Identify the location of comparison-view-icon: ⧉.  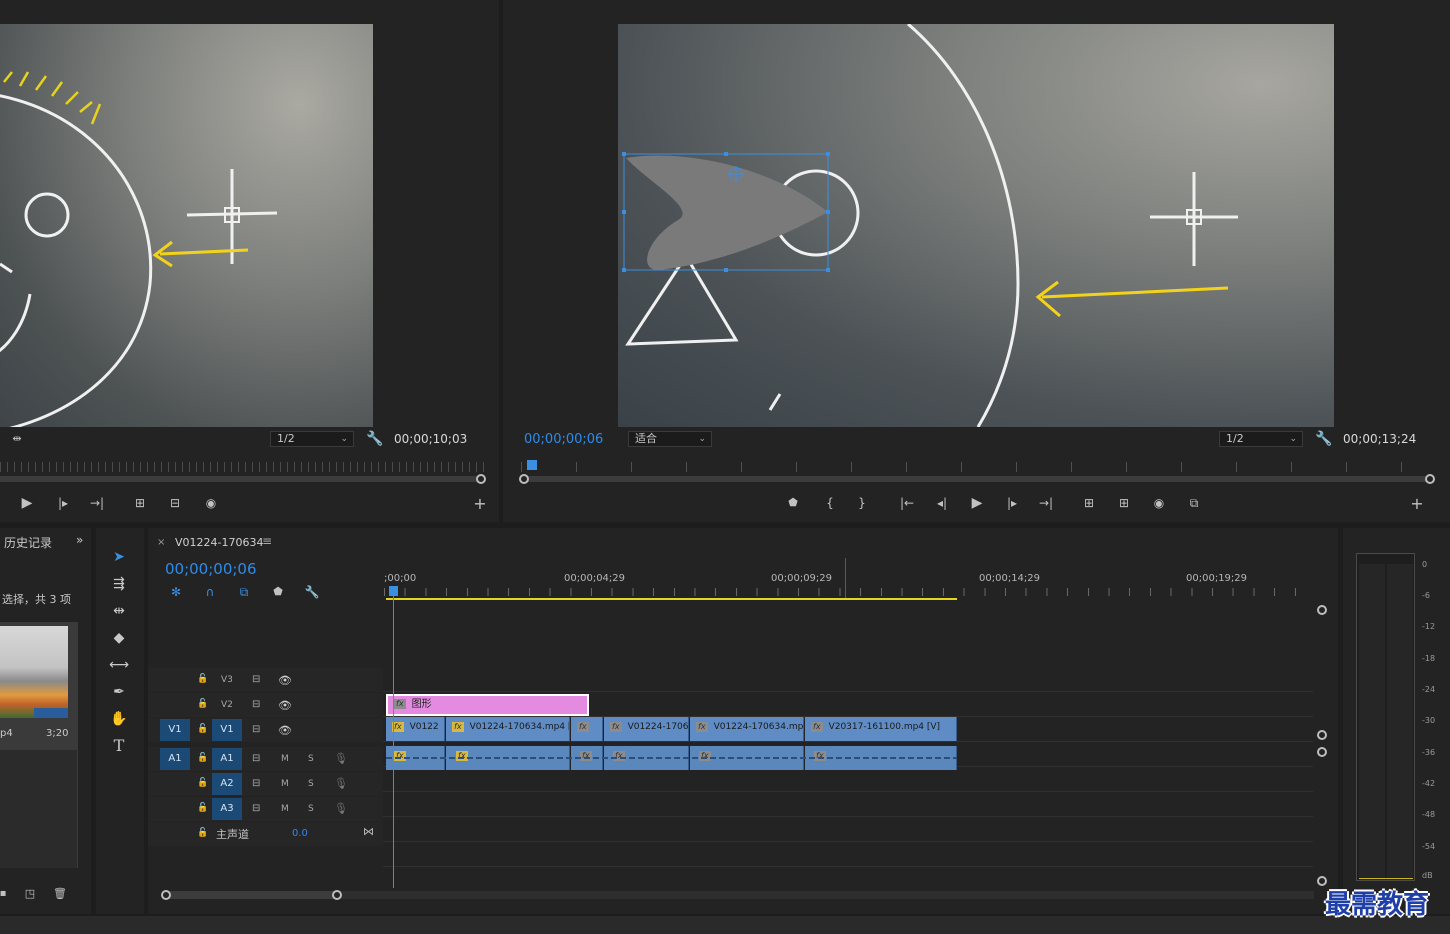
(1194, 503).